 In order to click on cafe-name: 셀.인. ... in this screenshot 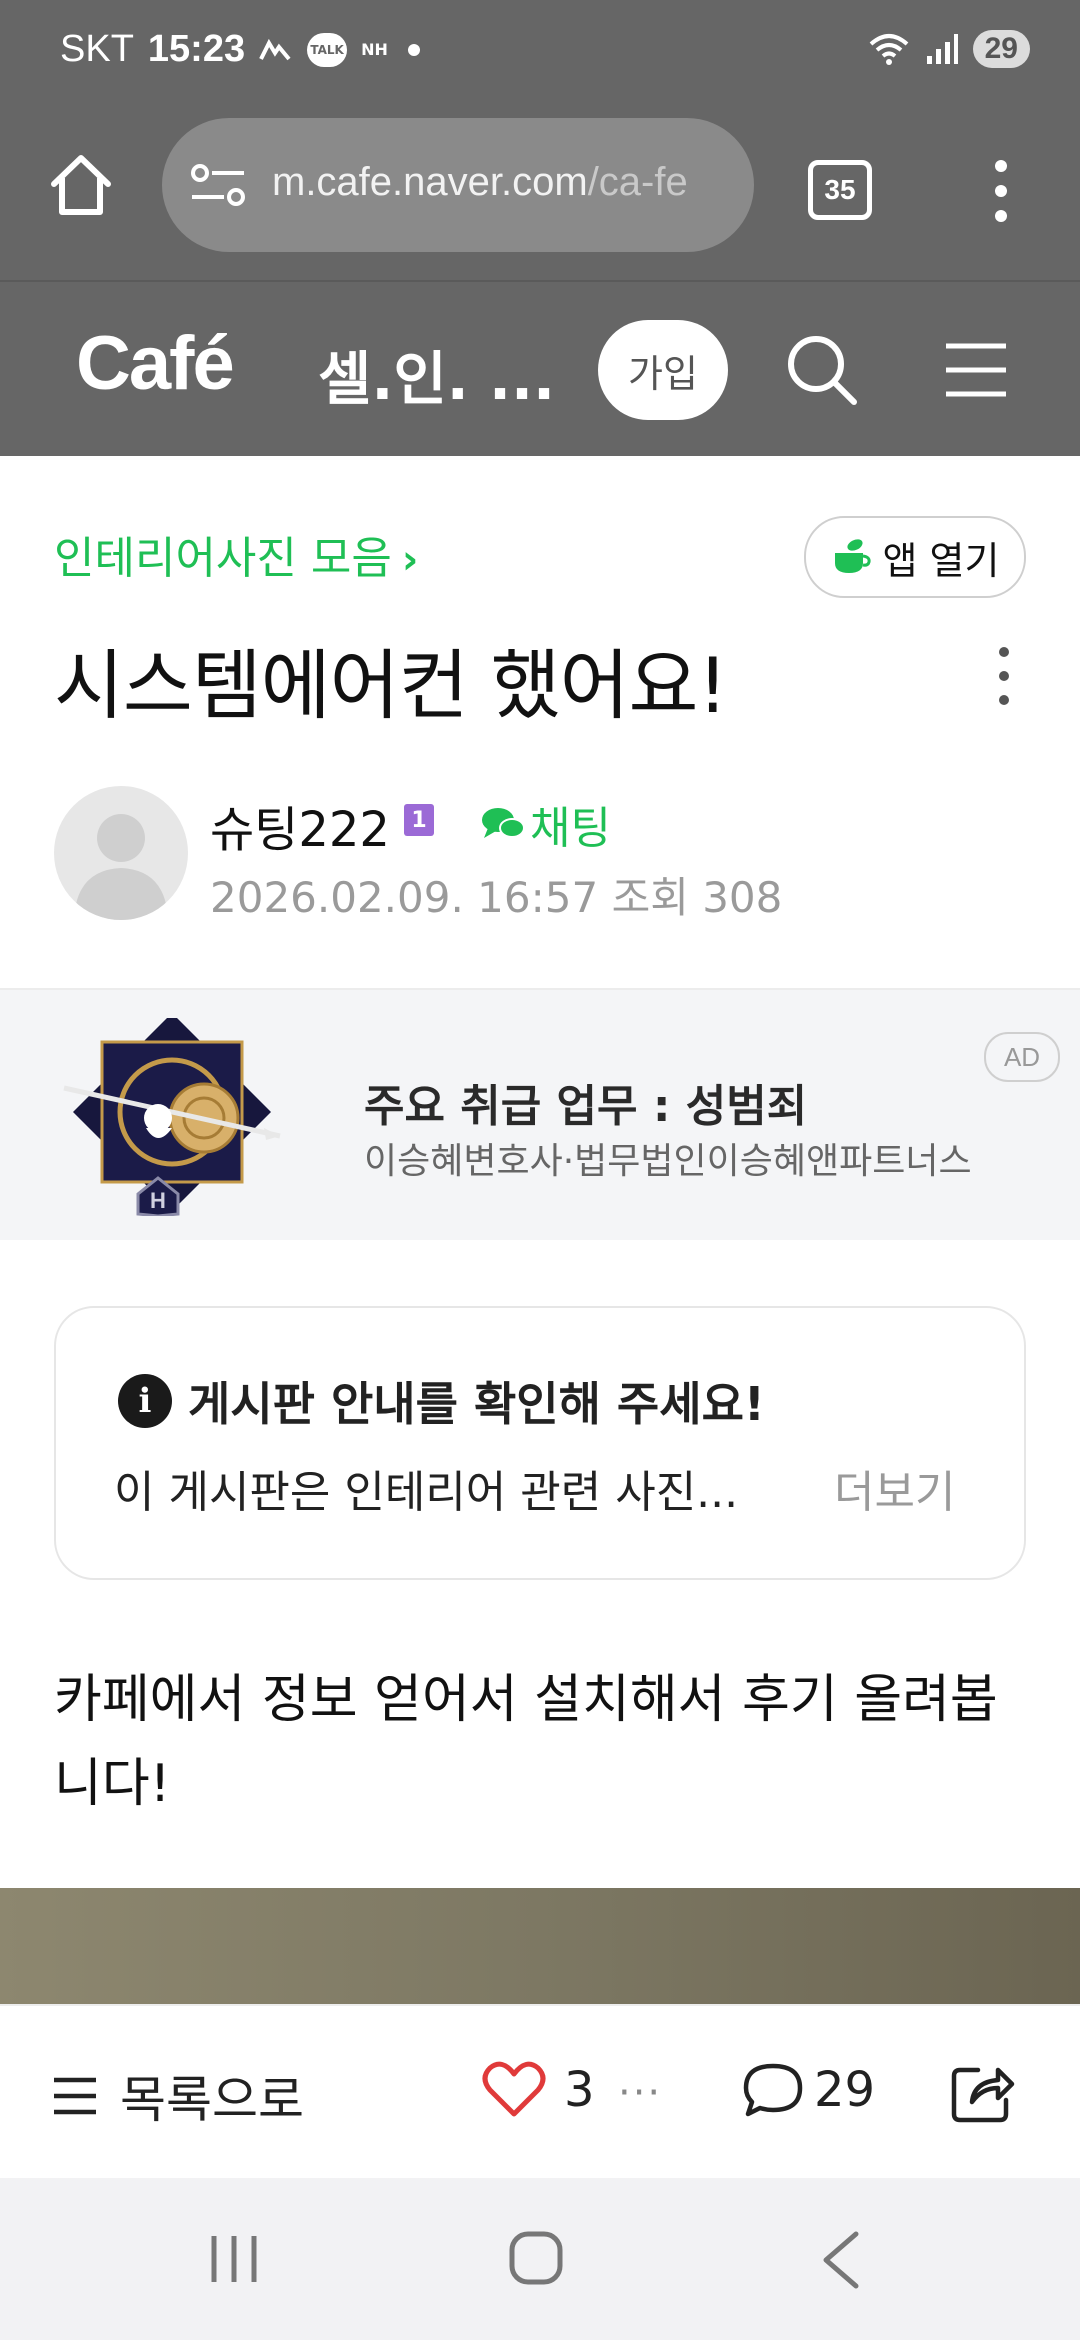, I will do `click(436, 374)`.